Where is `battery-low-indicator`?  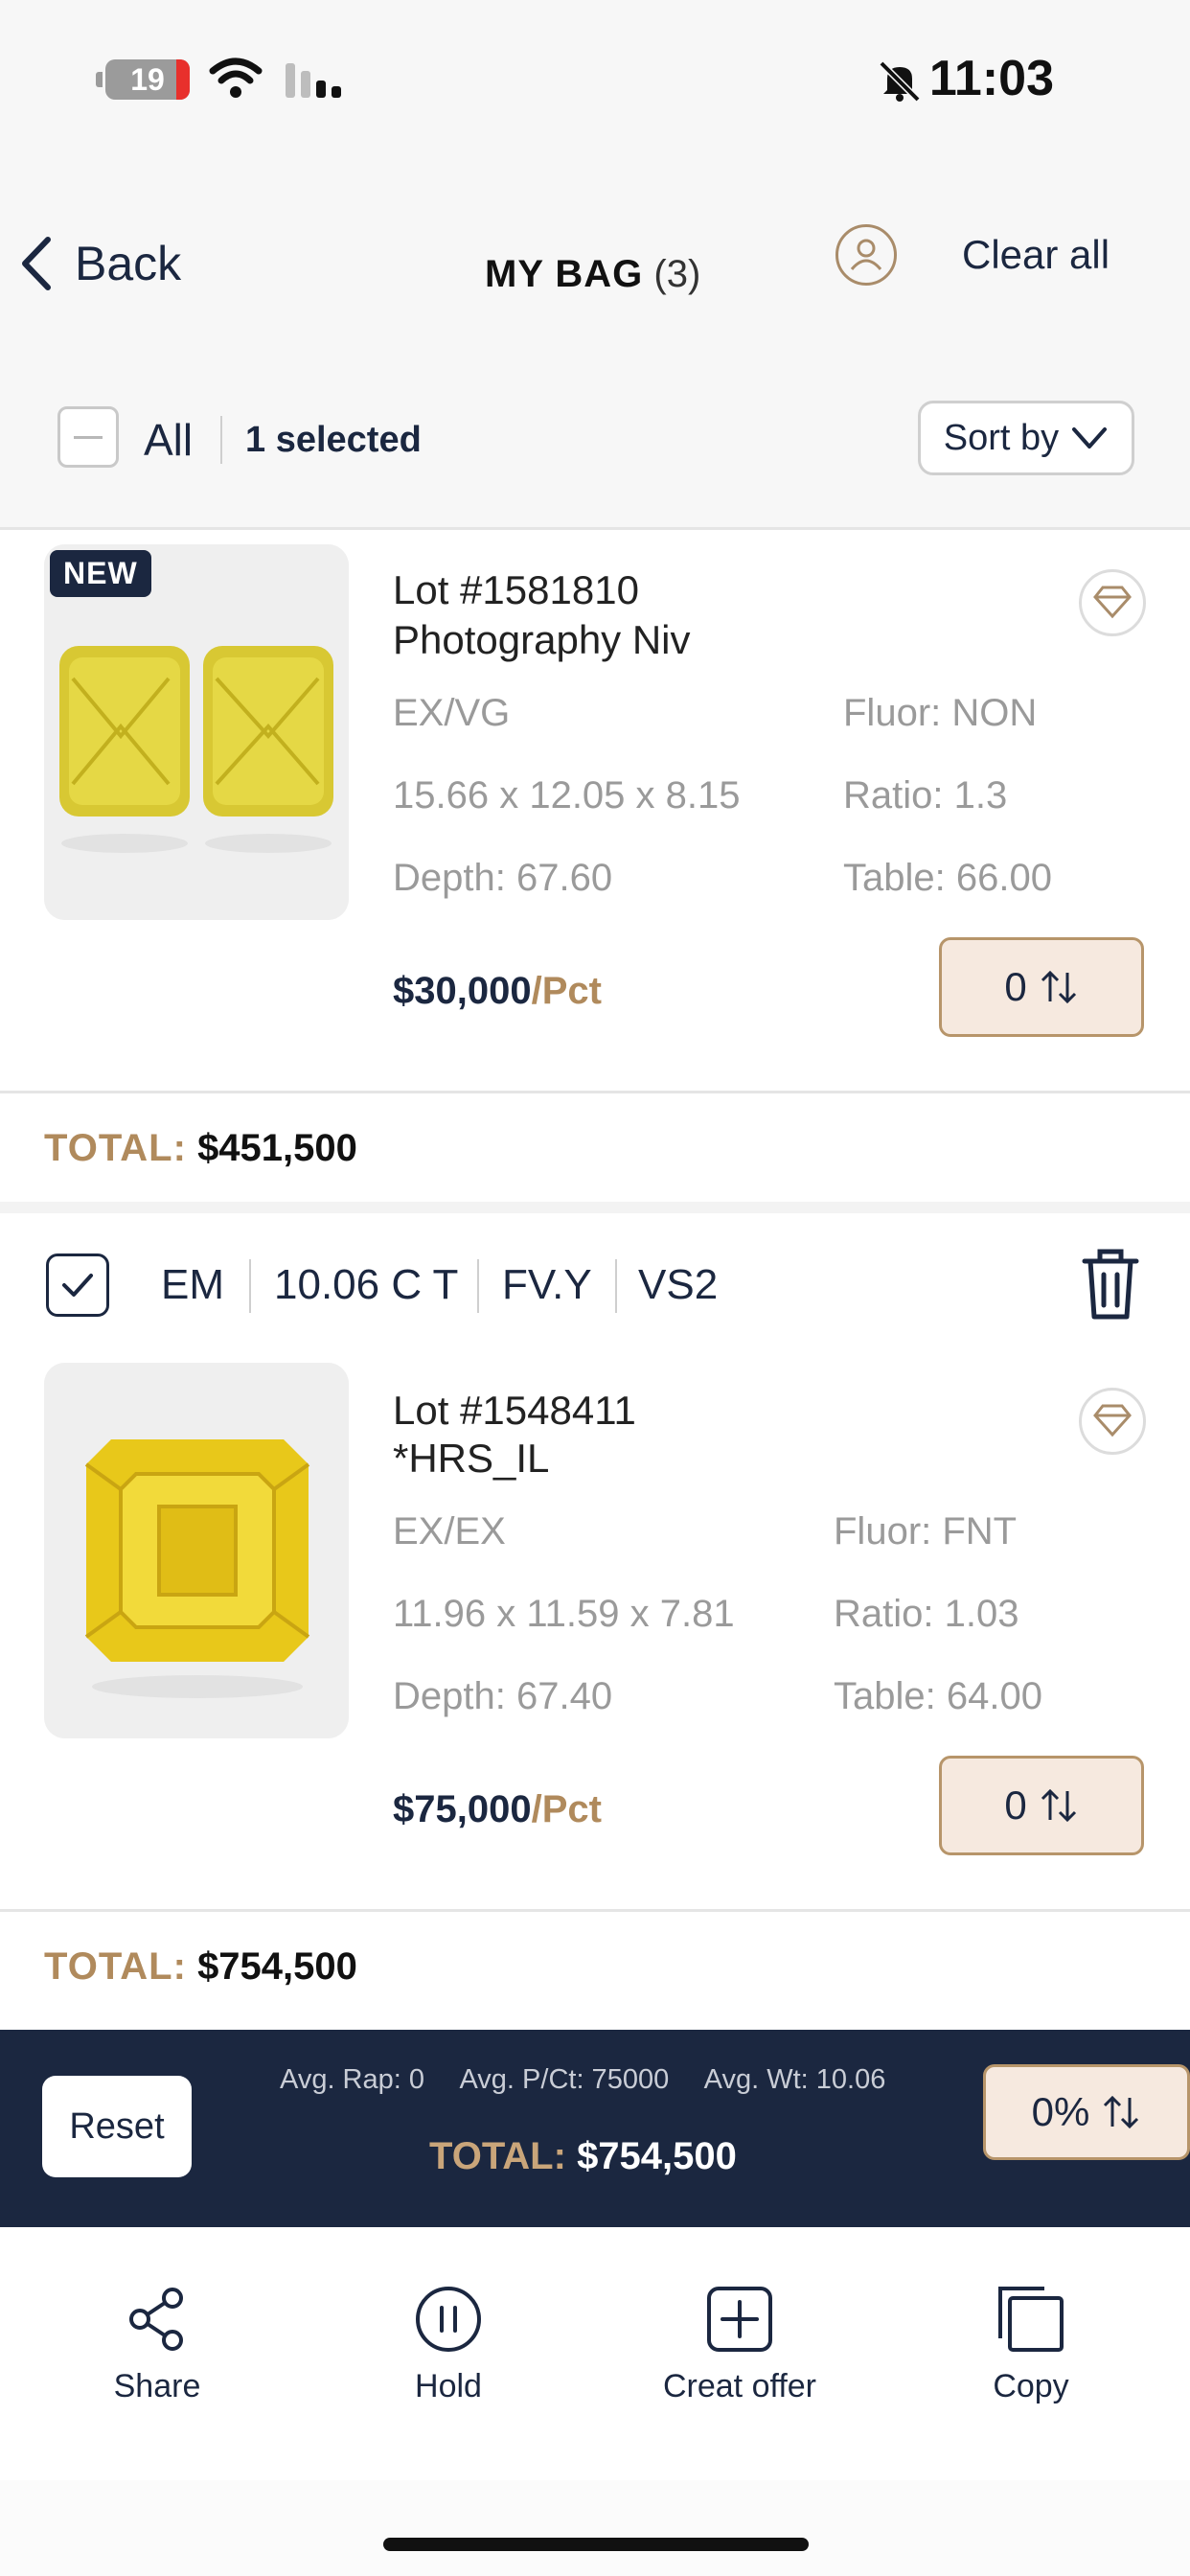 battery-low-indicator is located at coordinates (183, 79).